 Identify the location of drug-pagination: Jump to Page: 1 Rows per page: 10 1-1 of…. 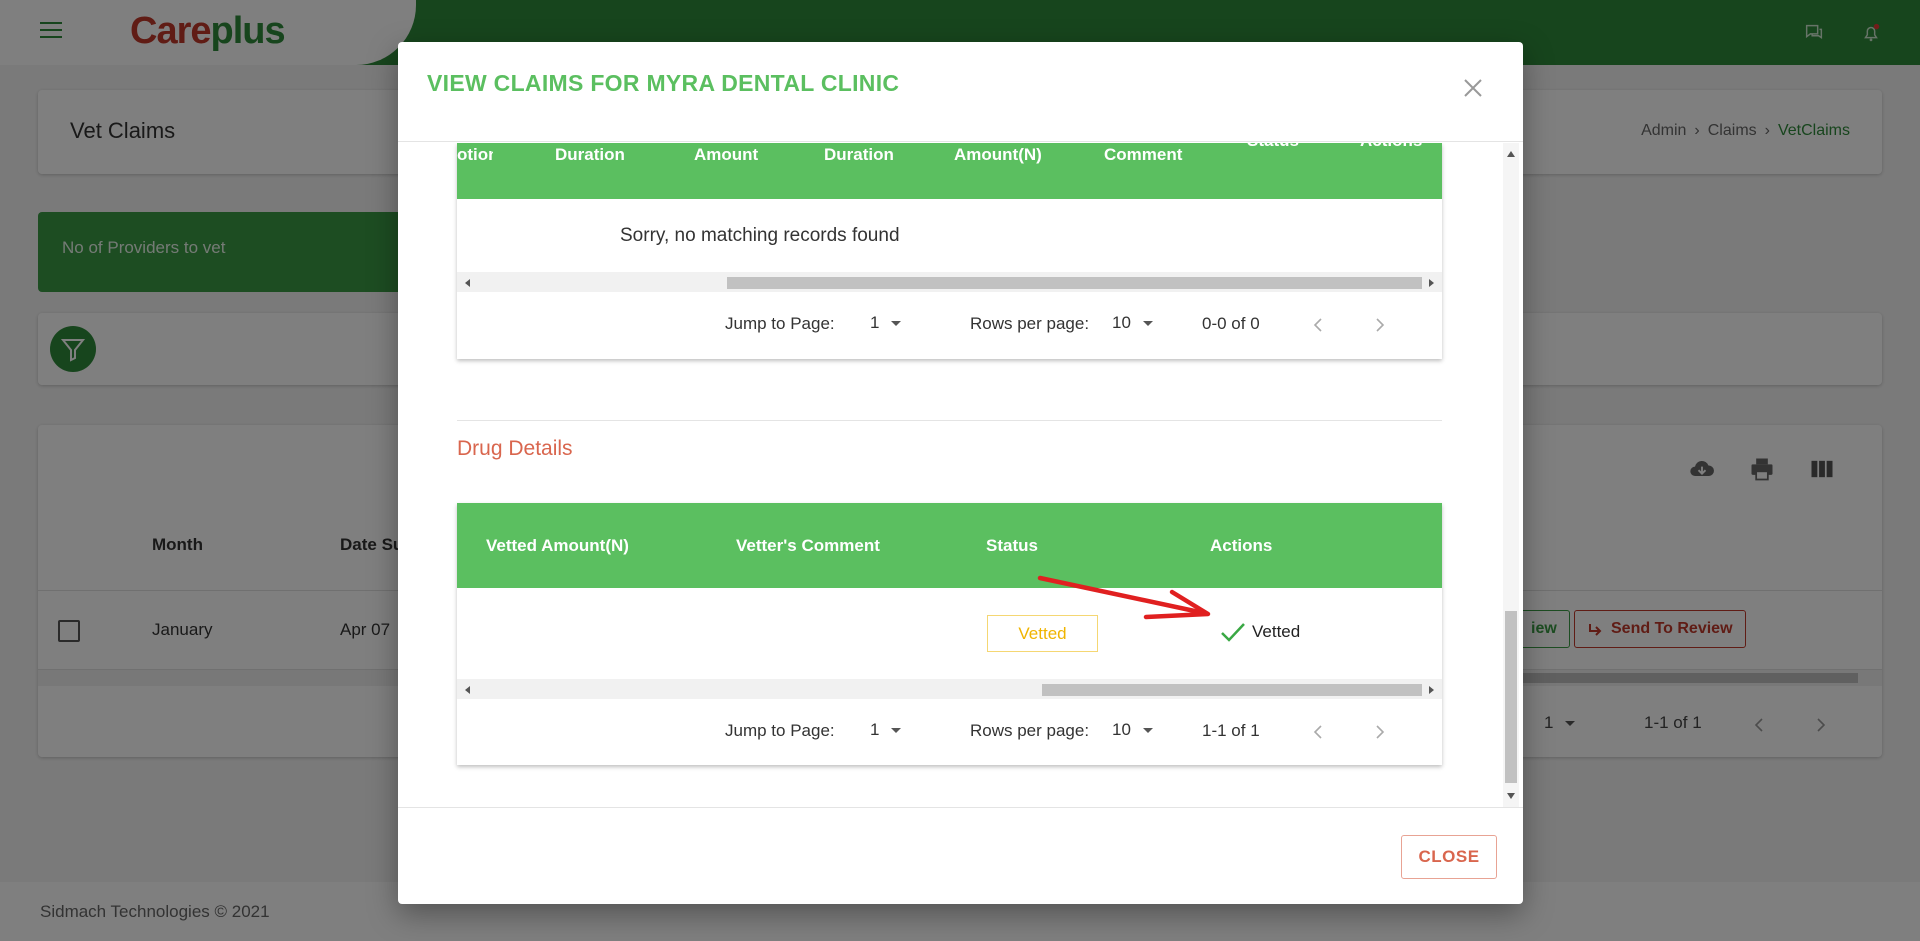
(949, 732).